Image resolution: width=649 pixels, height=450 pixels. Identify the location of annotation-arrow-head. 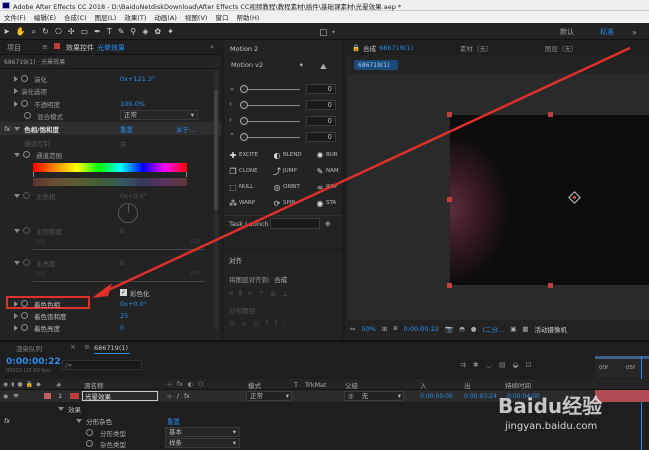
(102, 290).